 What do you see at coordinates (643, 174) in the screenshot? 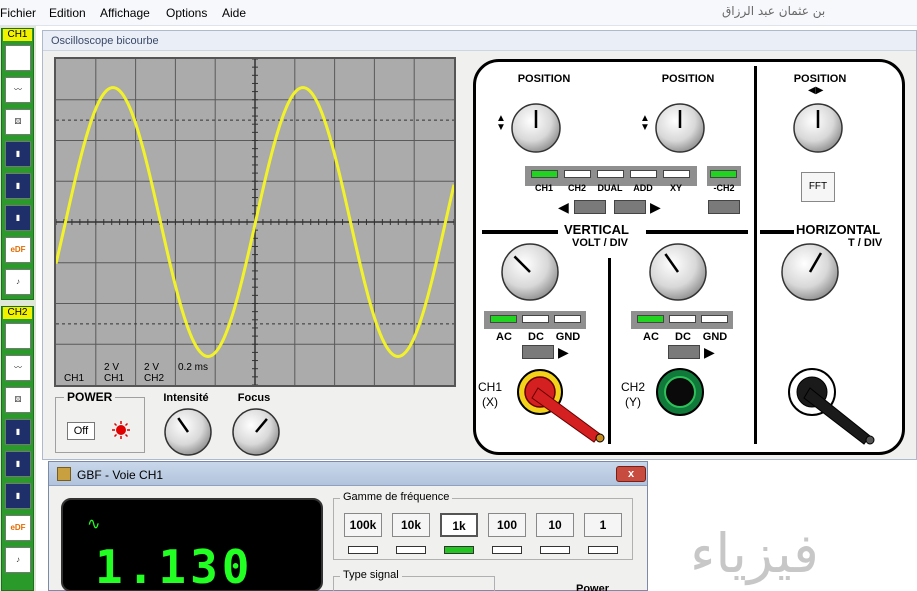
I see `mode-led-add` at bounding box center [643, 174].